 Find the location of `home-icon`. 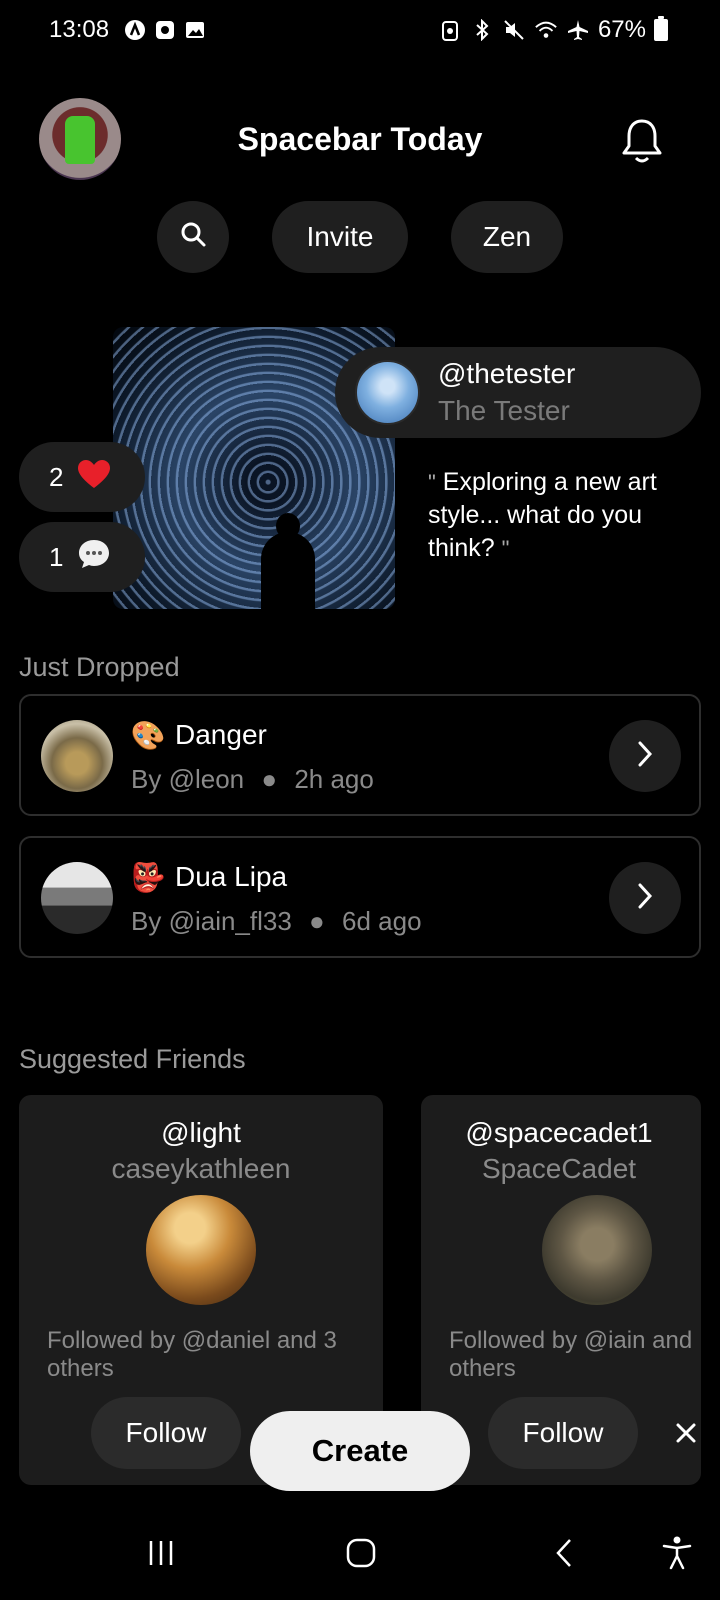

home-icon is located at coordinates (361, 1553).